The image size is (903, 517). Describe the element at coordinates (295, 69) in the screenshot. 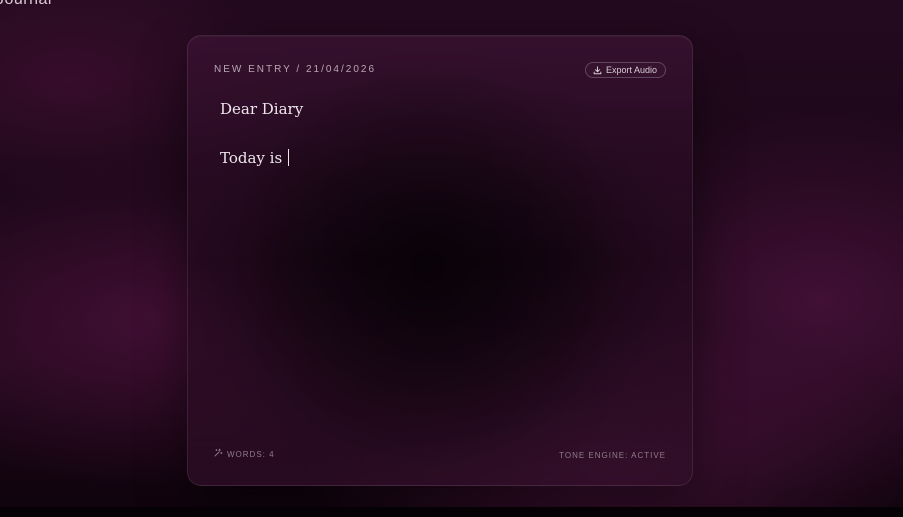

I see `entry-header: NEW ENTRY / 21/04/2026` at that location.